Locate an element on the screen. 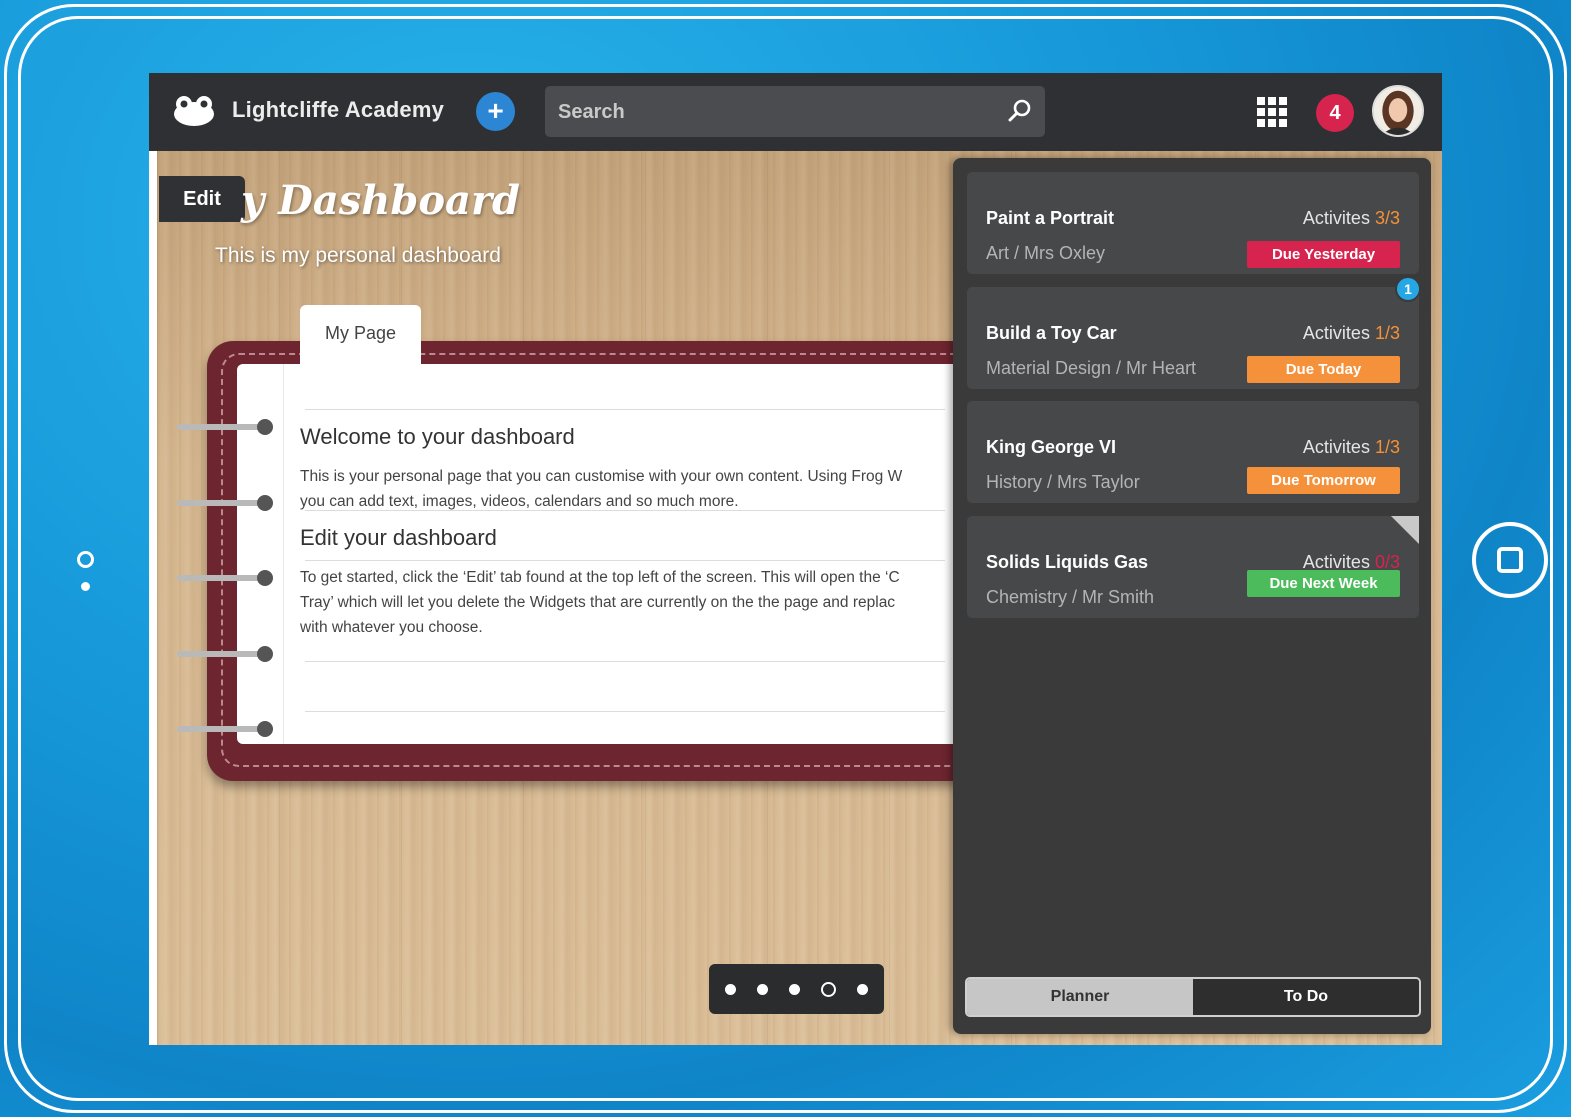  due-badge: Due Yesterday is located at coordinates (1323, 254).